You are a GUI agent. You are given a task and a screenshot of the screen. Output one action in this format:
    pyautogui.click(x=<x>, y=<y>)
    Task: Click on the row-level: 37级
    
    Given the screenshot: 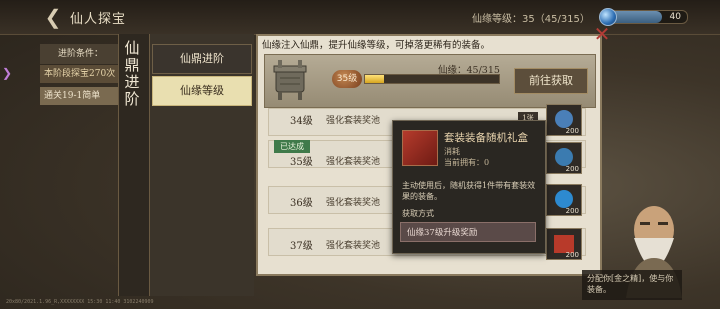 What is the action you would take?
    pyautogui.click(x=301, y=246)
    